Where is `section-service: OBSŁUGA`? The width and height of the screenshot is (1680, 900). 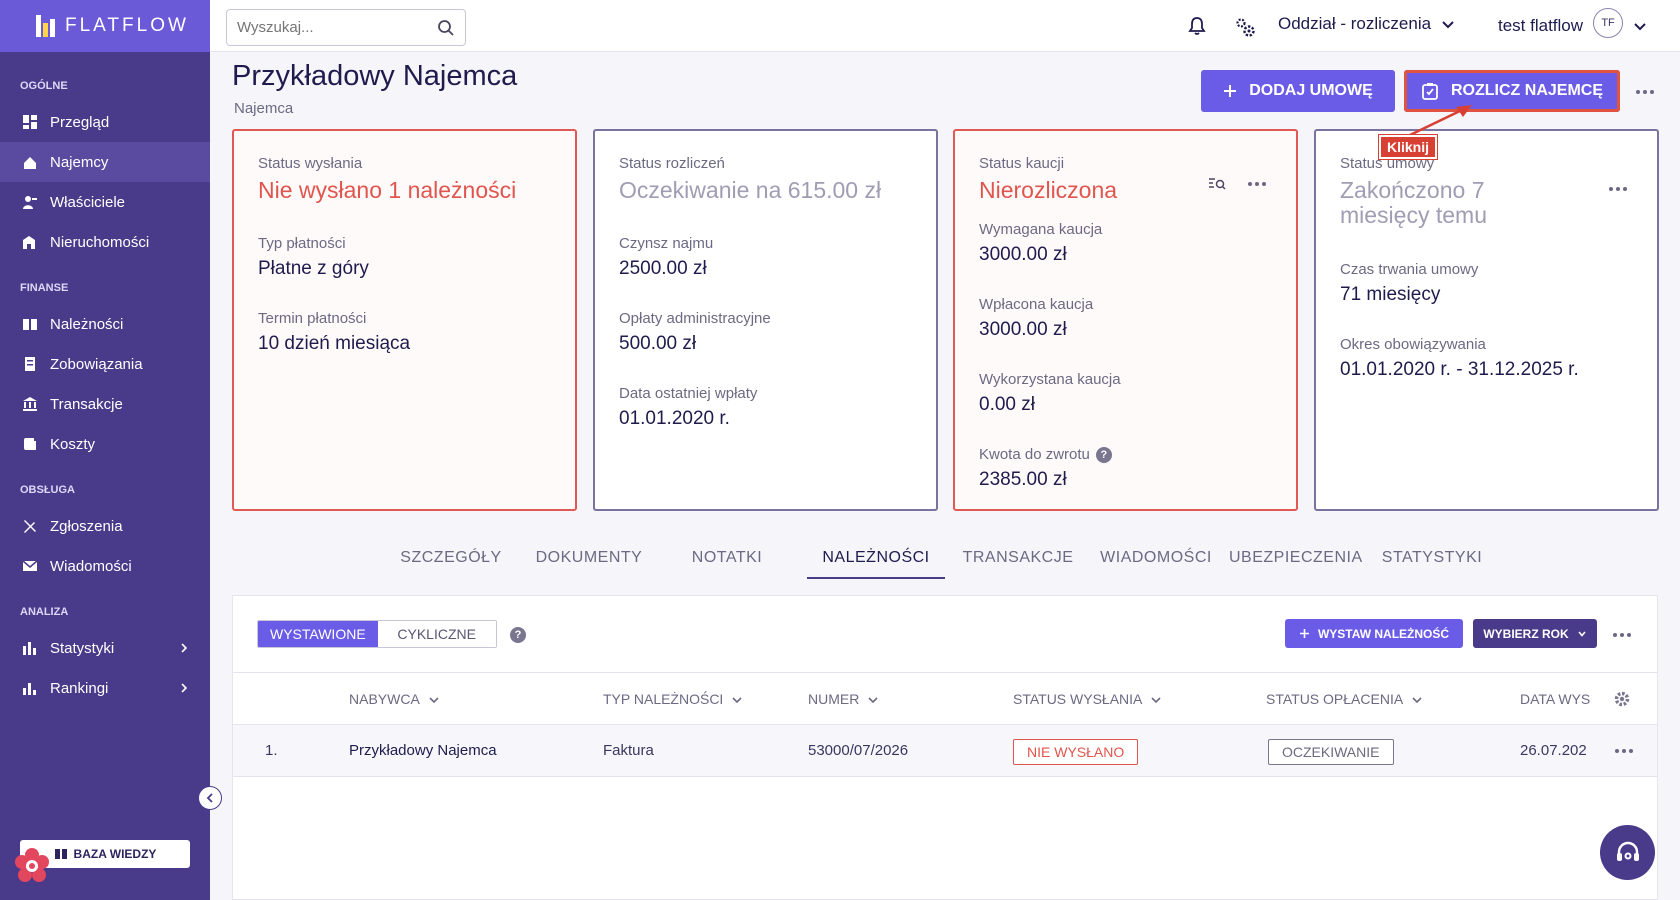
section-service: OBSŁUGA is located at coordinates (47, 490).